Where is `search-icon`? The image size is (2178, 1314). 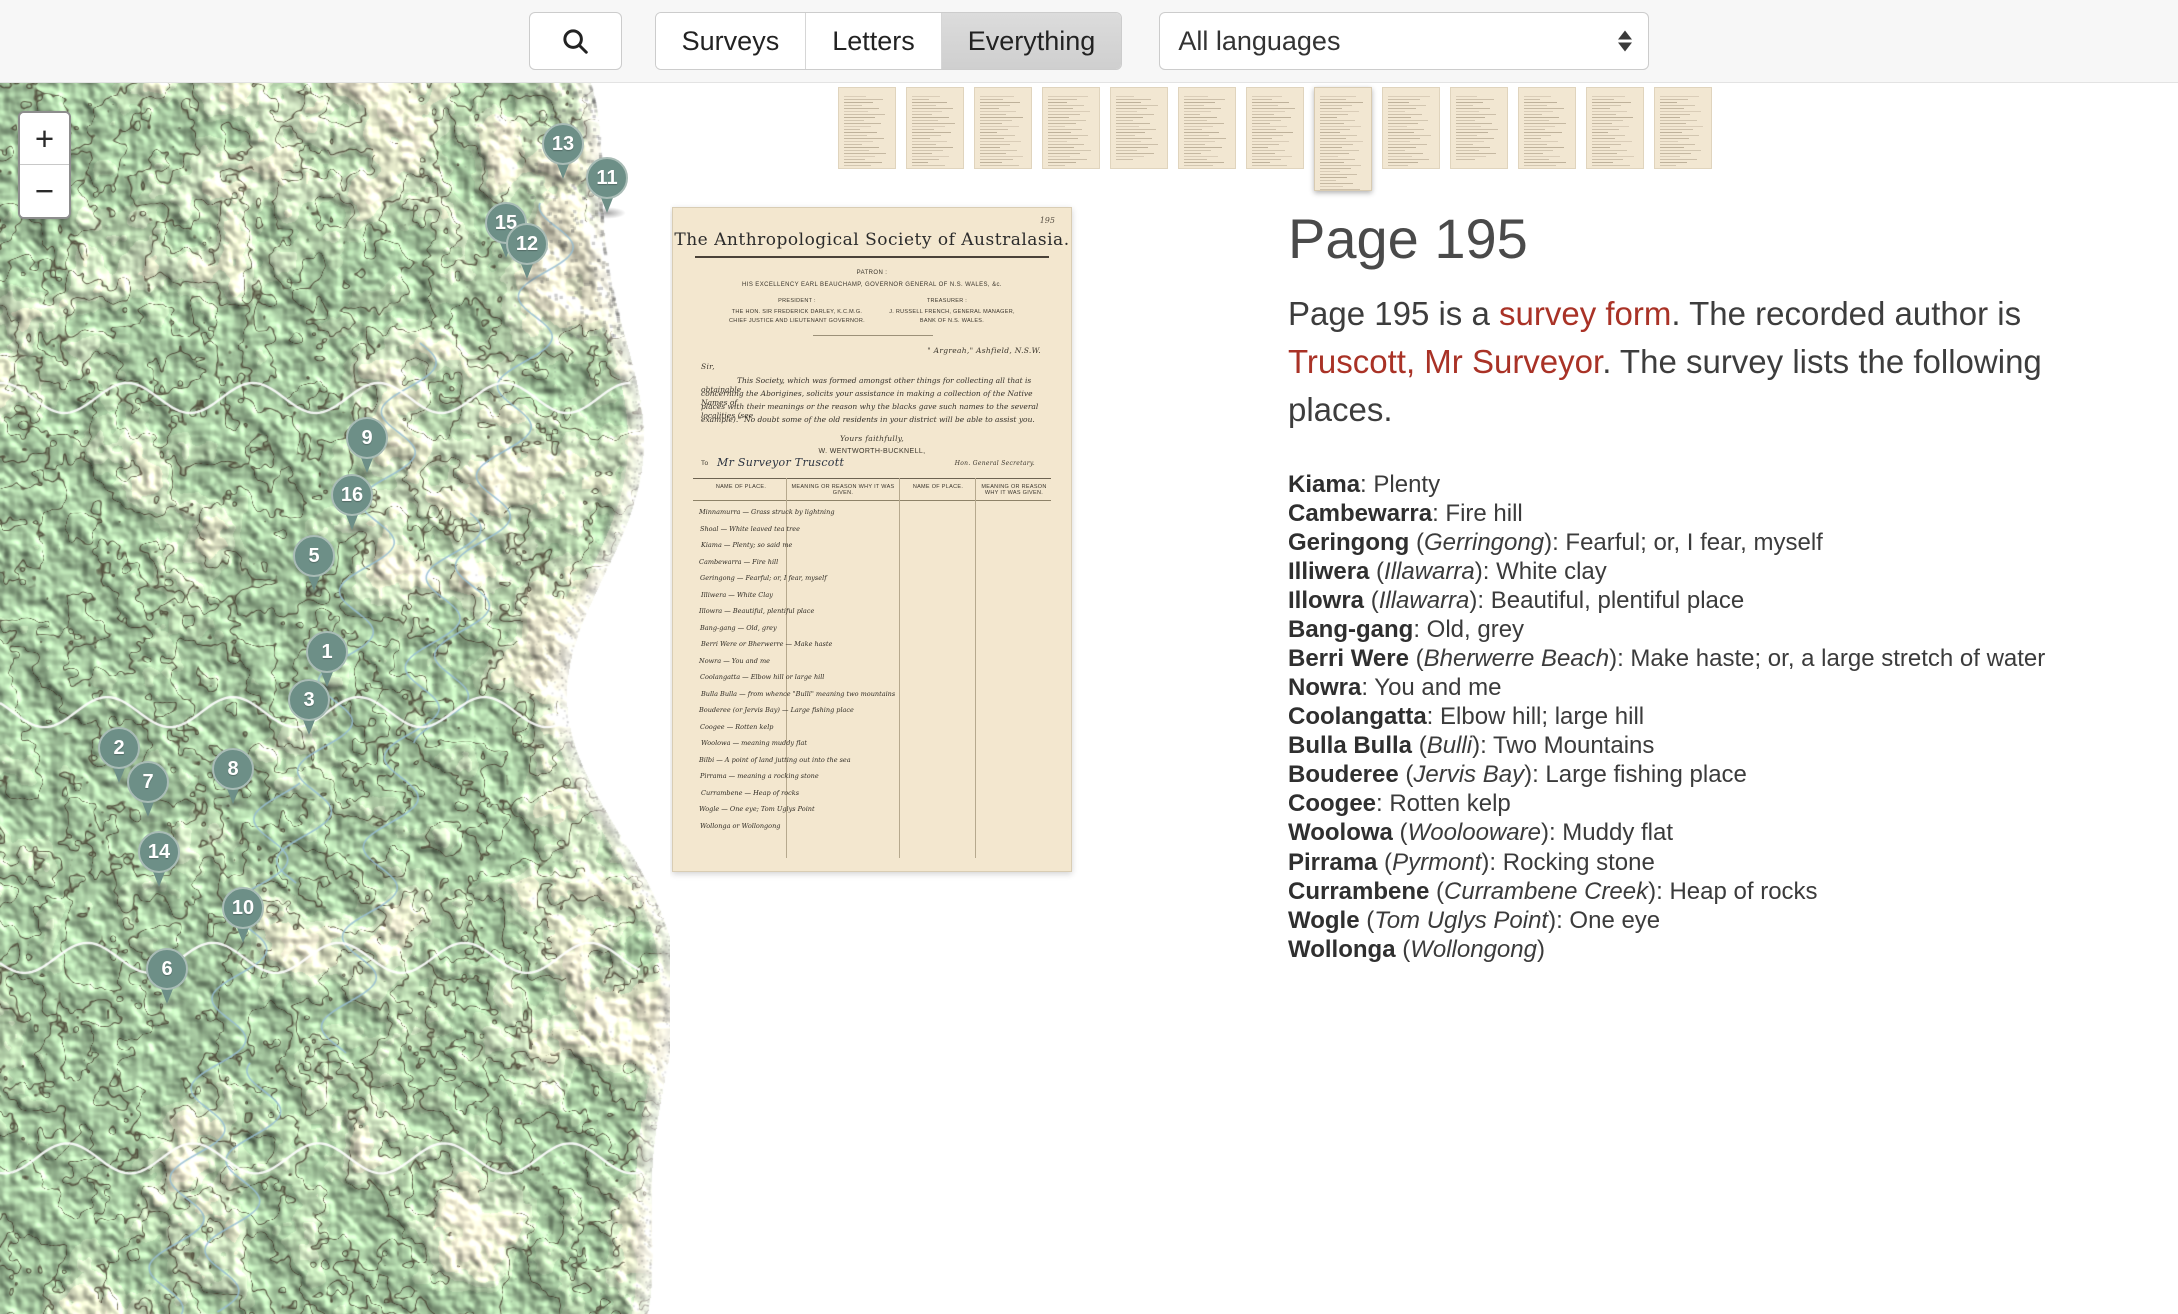 search-icon is located at coordinates (575, 41).